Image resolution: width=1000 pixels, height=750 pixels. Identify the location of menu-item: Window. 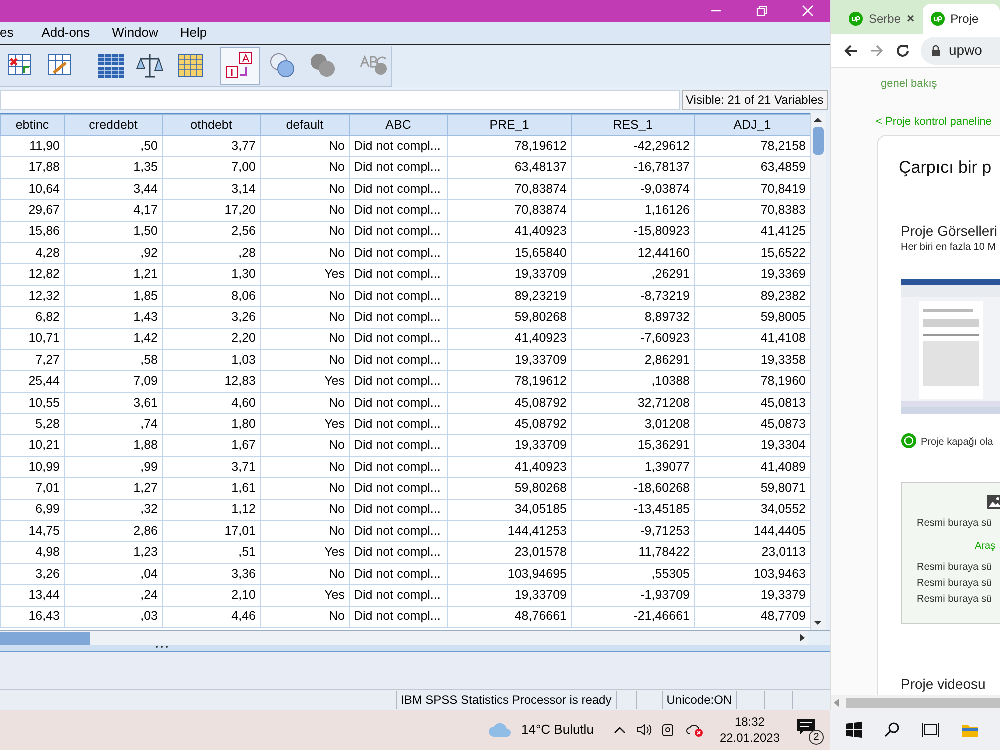
(135, 33).